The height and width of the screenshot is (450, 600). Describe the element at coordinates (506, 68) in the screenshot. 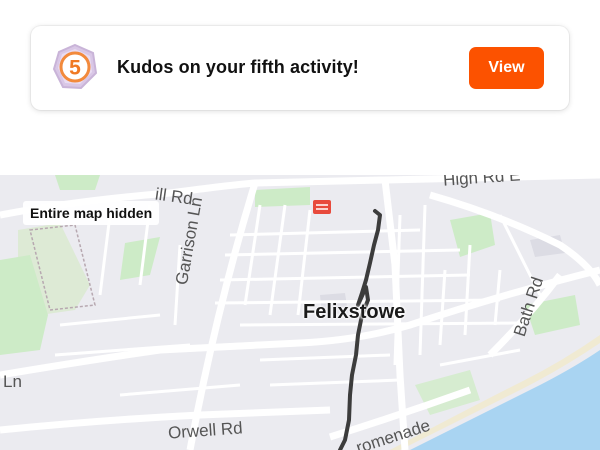

I see `view-button: View` at that location.